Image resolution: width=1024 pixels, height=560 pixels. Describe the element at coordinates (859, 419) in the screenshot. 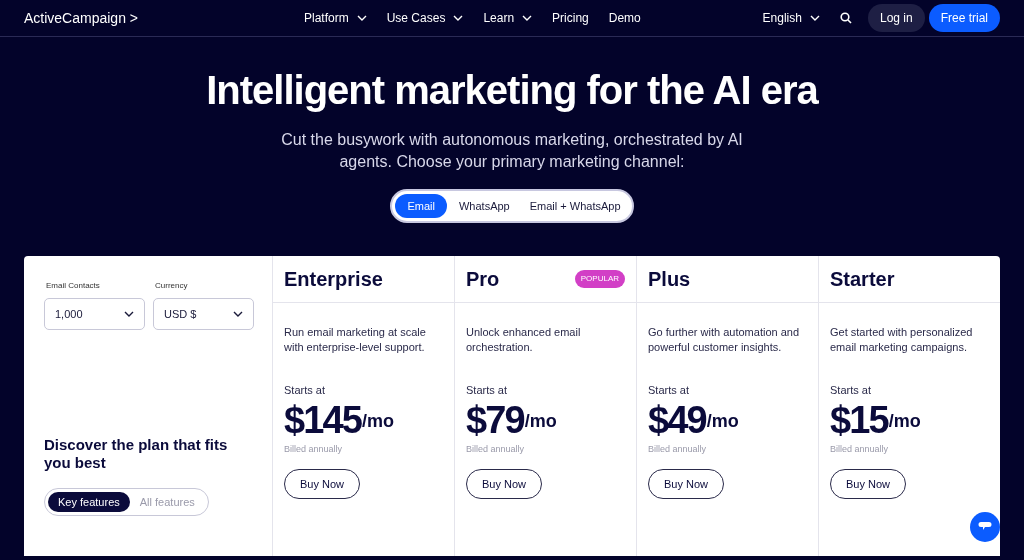

I see `plan-price: $15` at that location.